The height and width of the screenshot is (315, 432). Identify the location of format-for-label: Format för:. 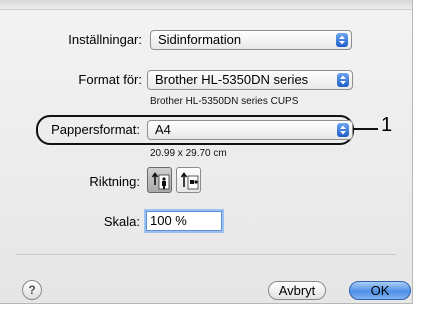
(110, 79).